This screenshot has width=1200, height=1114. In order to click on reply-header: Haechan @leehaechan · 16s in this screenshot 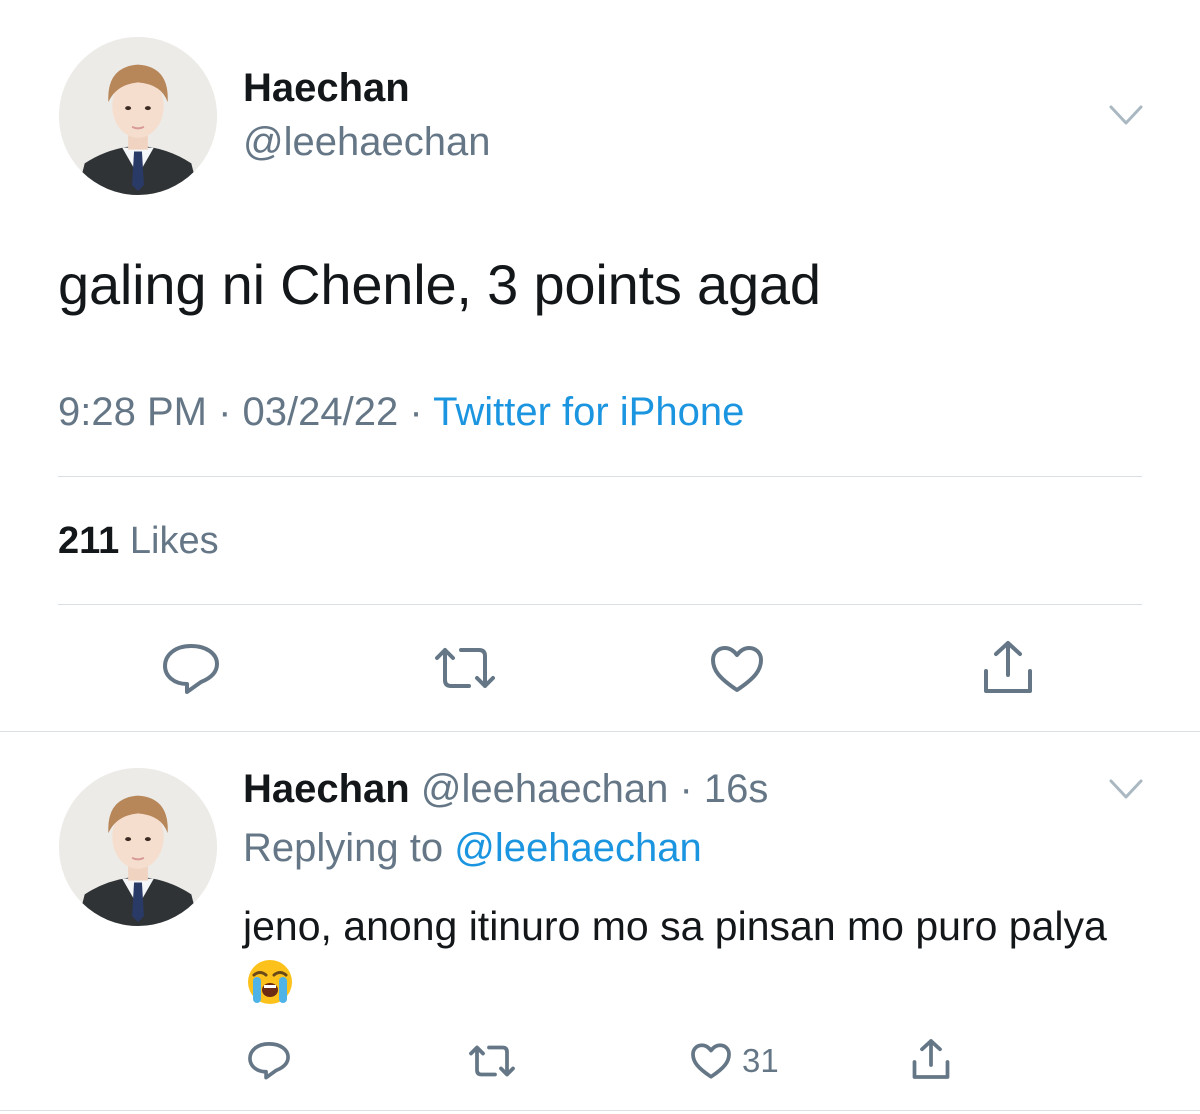, I will do `click(505, 789)`.